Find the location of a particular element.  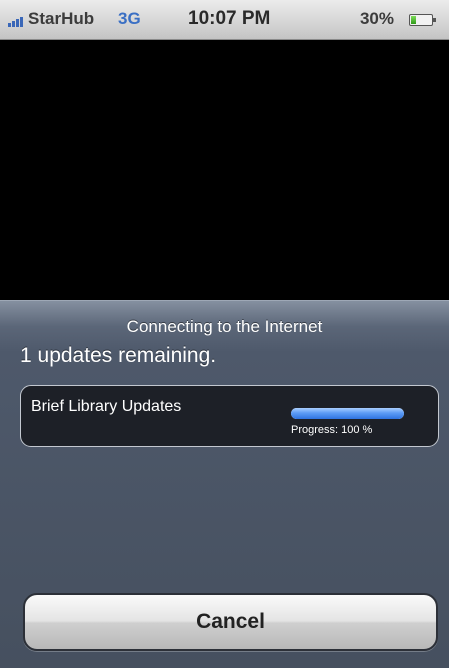

update-item-label: Brief Library Updates is located at coordinates (106, 406).